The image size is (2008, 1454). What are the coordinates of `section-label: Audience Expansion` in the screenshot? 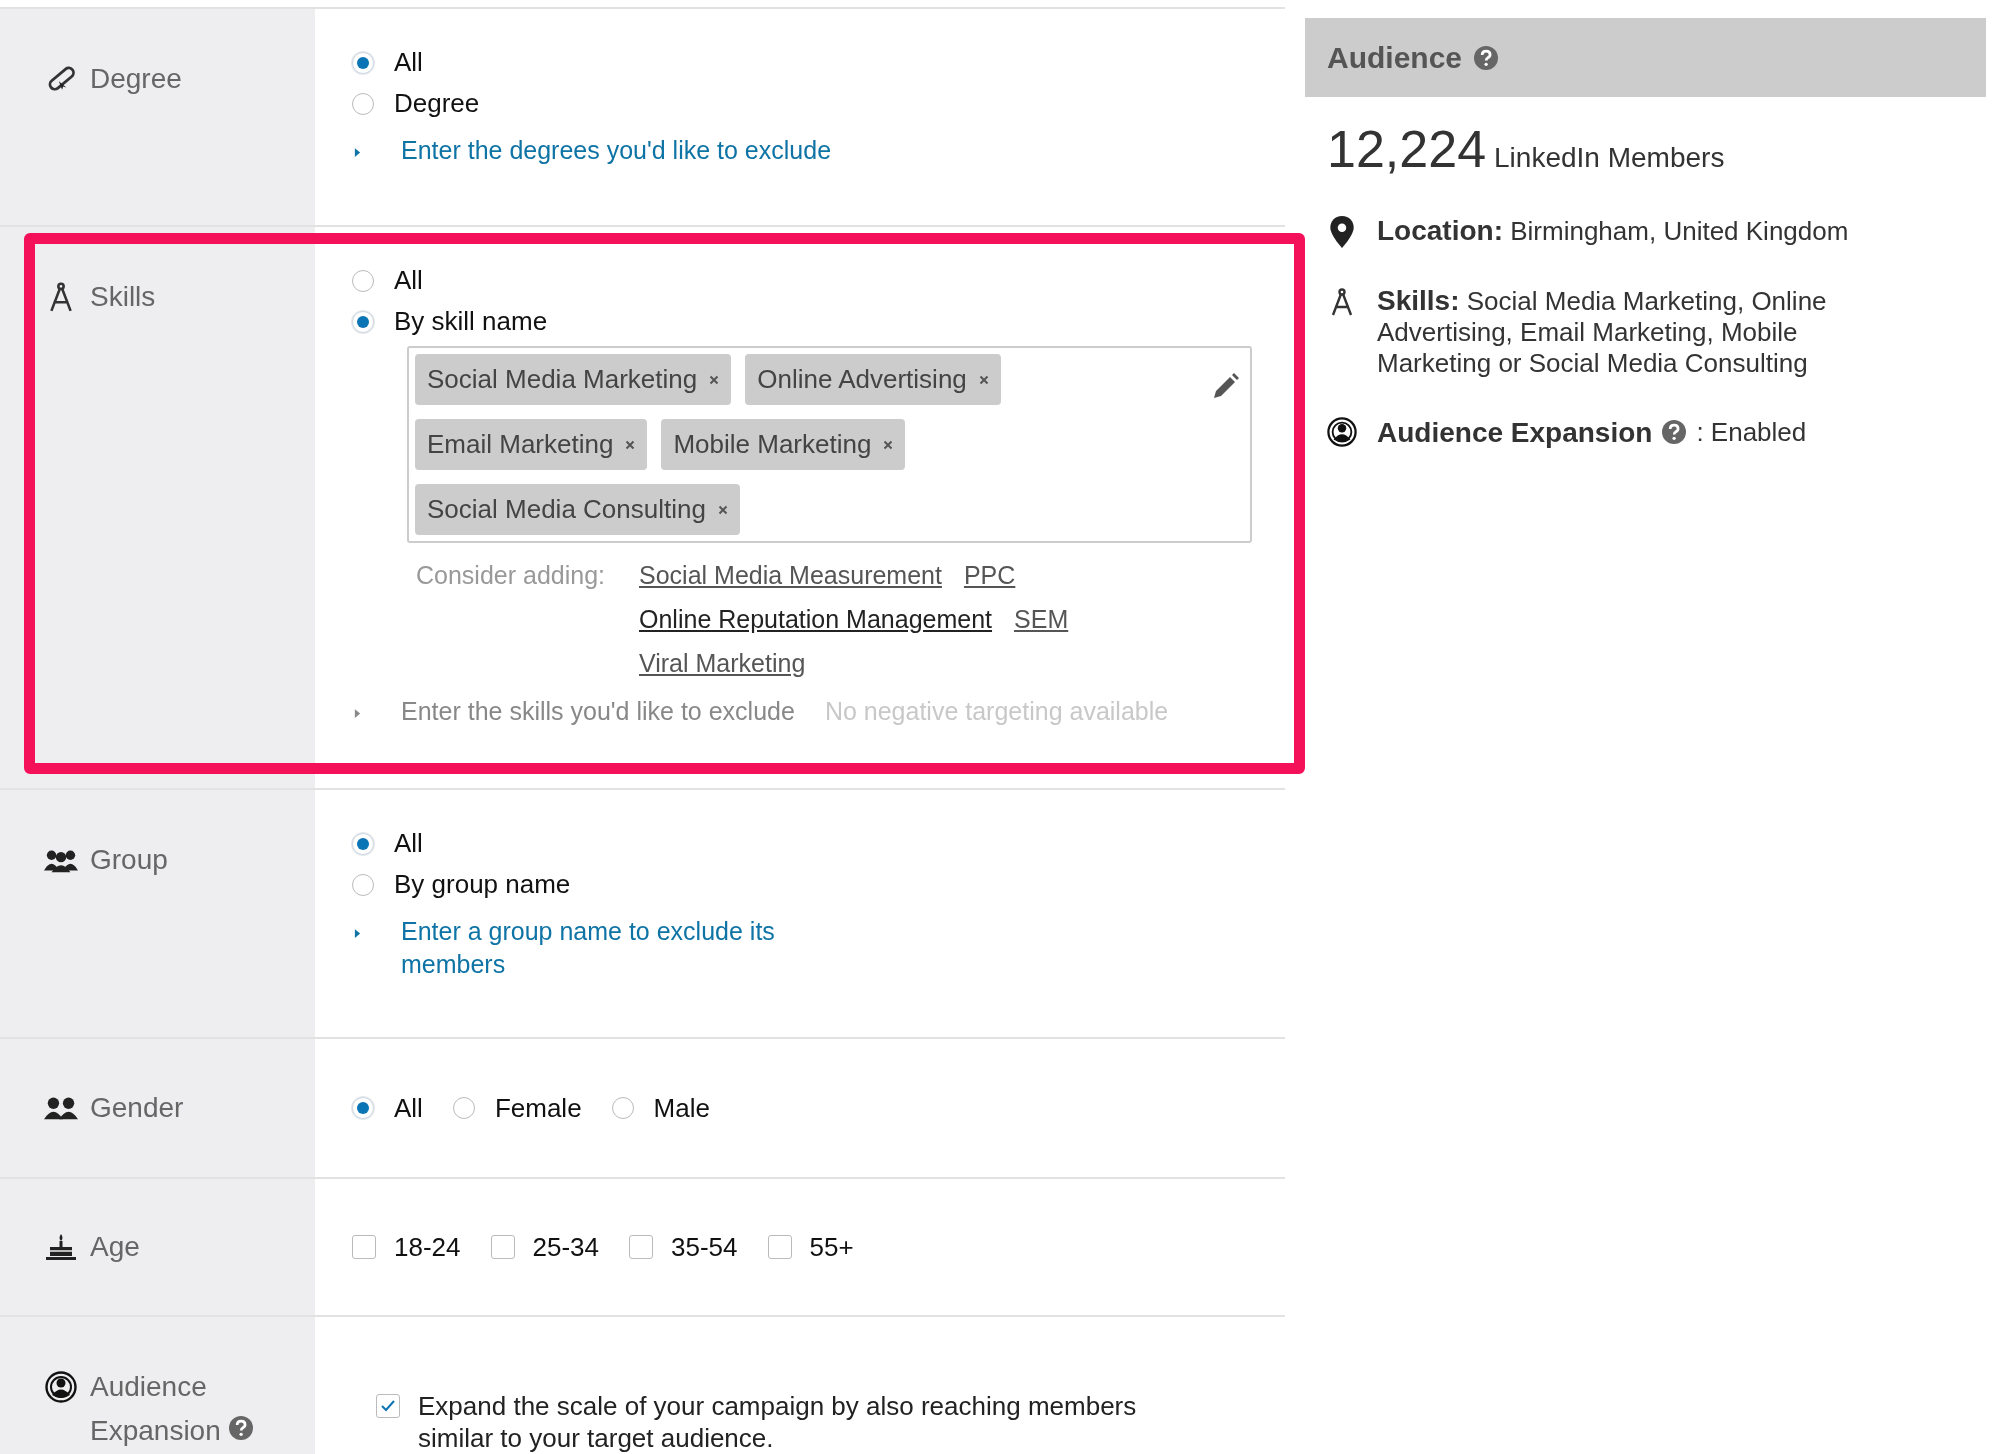 It's located at (197, 1409).